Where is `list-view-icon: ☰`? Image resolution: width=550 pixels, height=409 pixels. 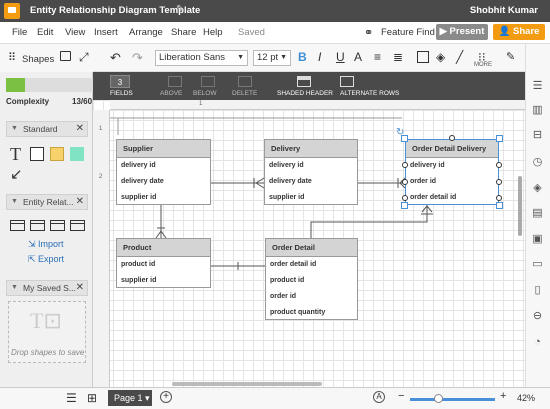
list-view-icon: ☰ is located at coordinates (71, 398).